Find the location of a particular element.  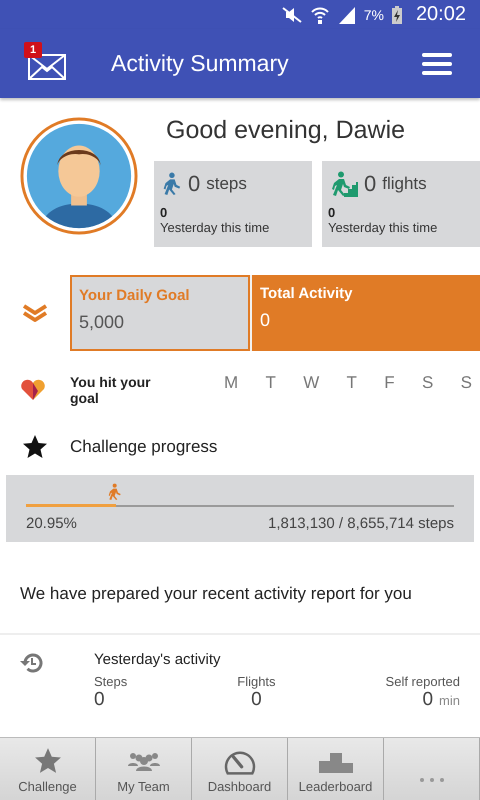

menu-icon is located at coordinates (437, 63).